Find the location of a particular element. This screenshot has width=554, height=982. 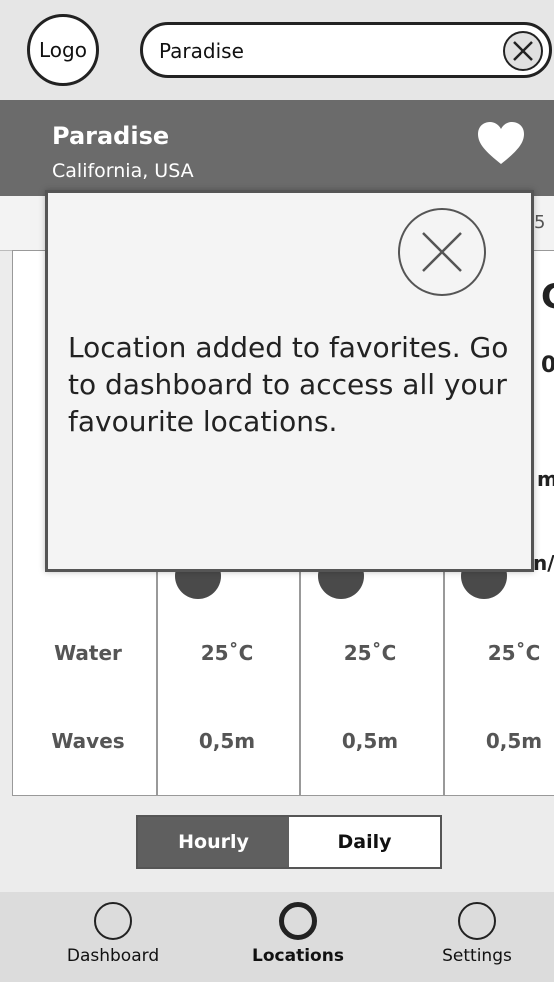

bottom-nav: Dashboard Locations Settings is located at coordinates (277, 937).